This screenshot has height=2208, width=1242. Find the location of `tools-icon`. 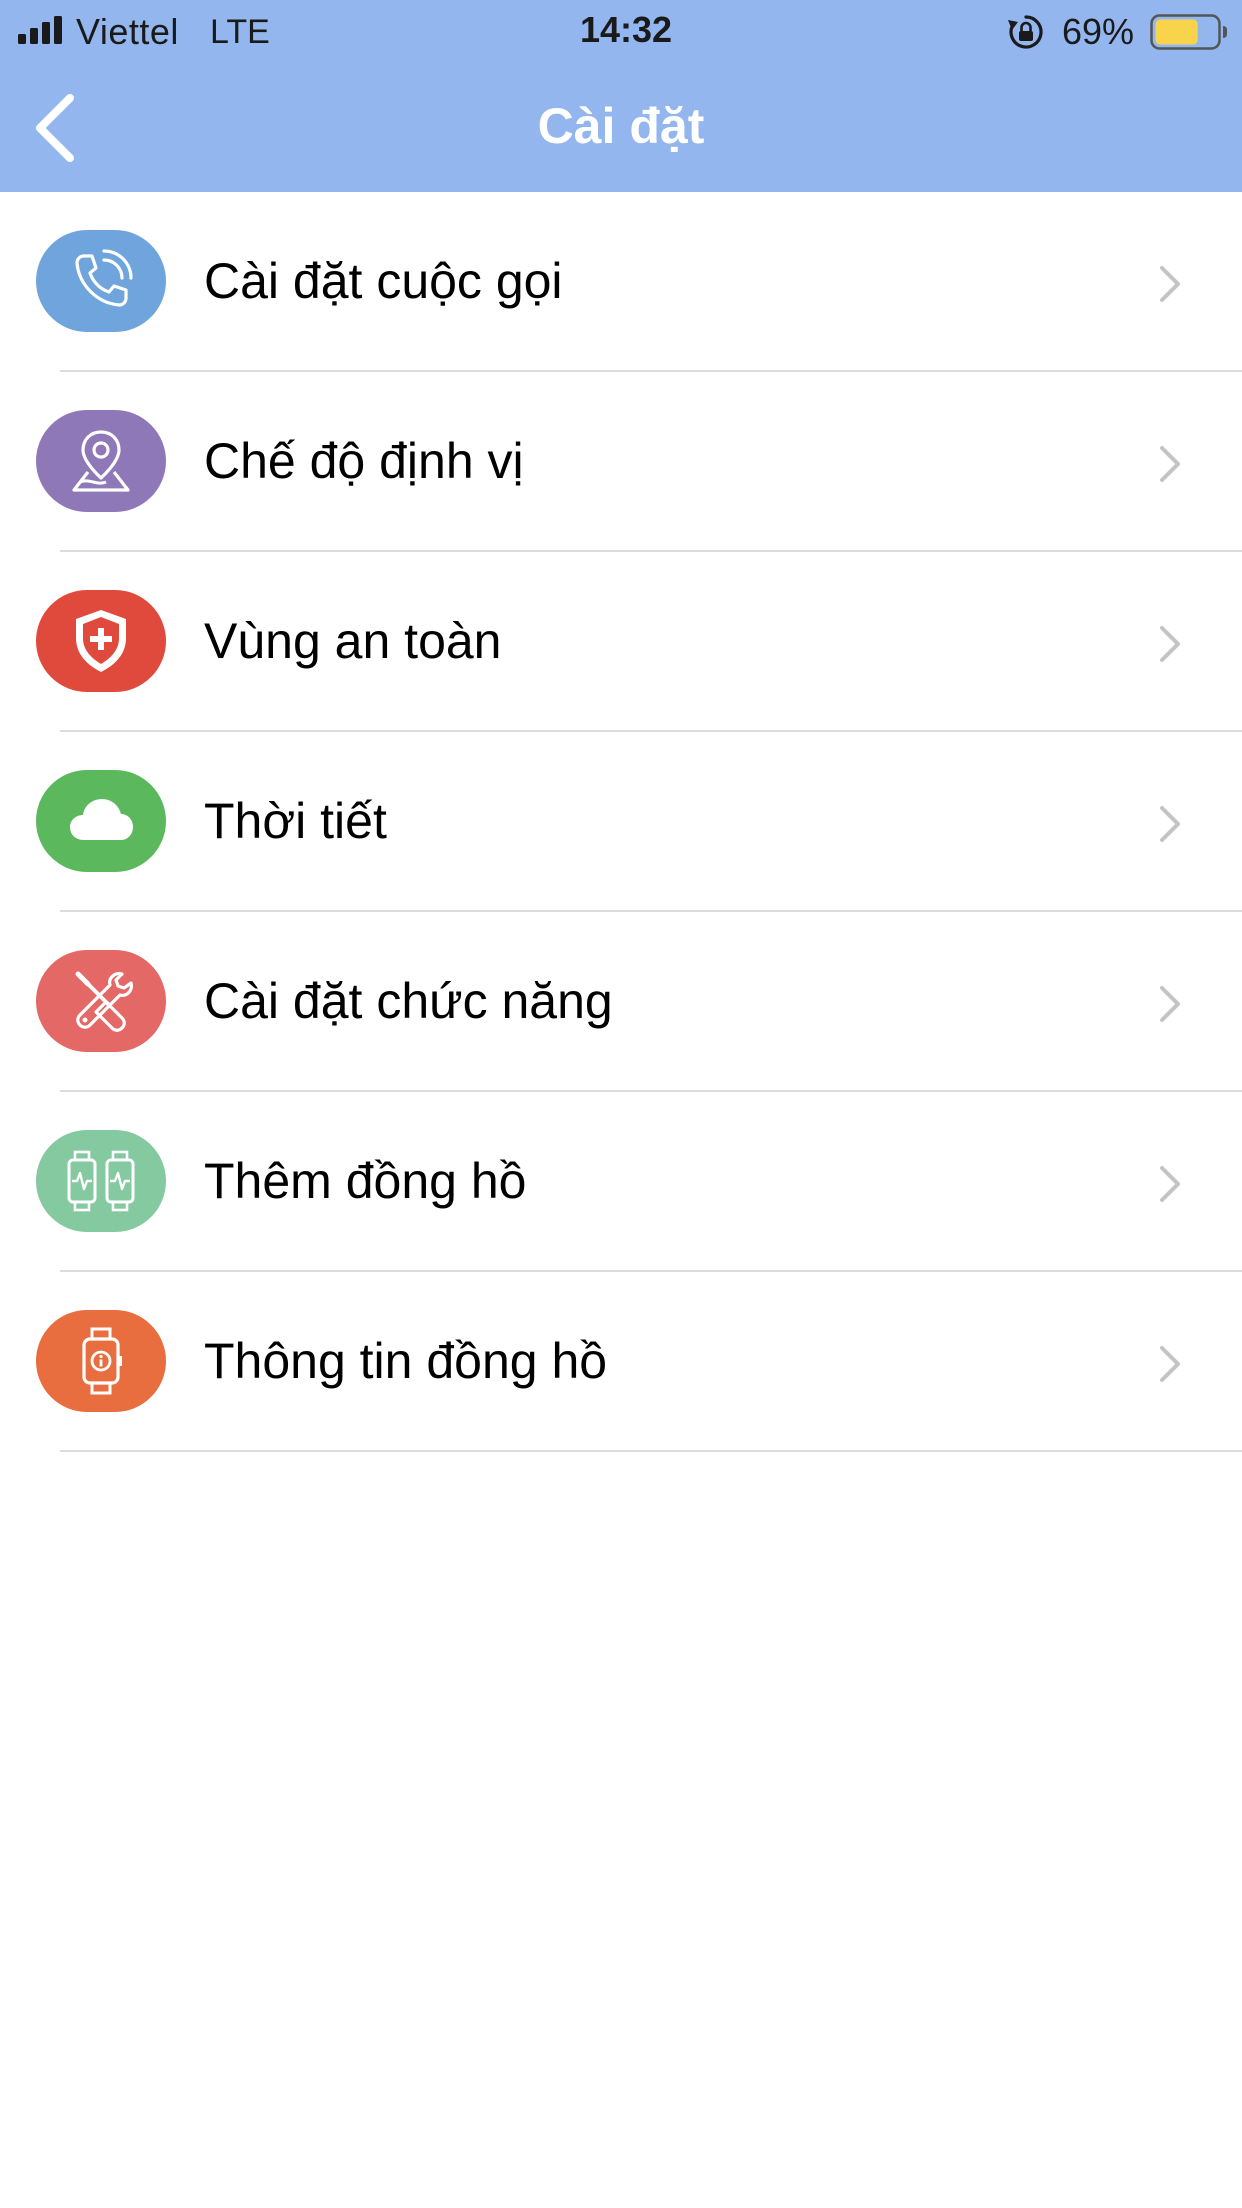

tools-icon is located at coordinates (104, 1001).